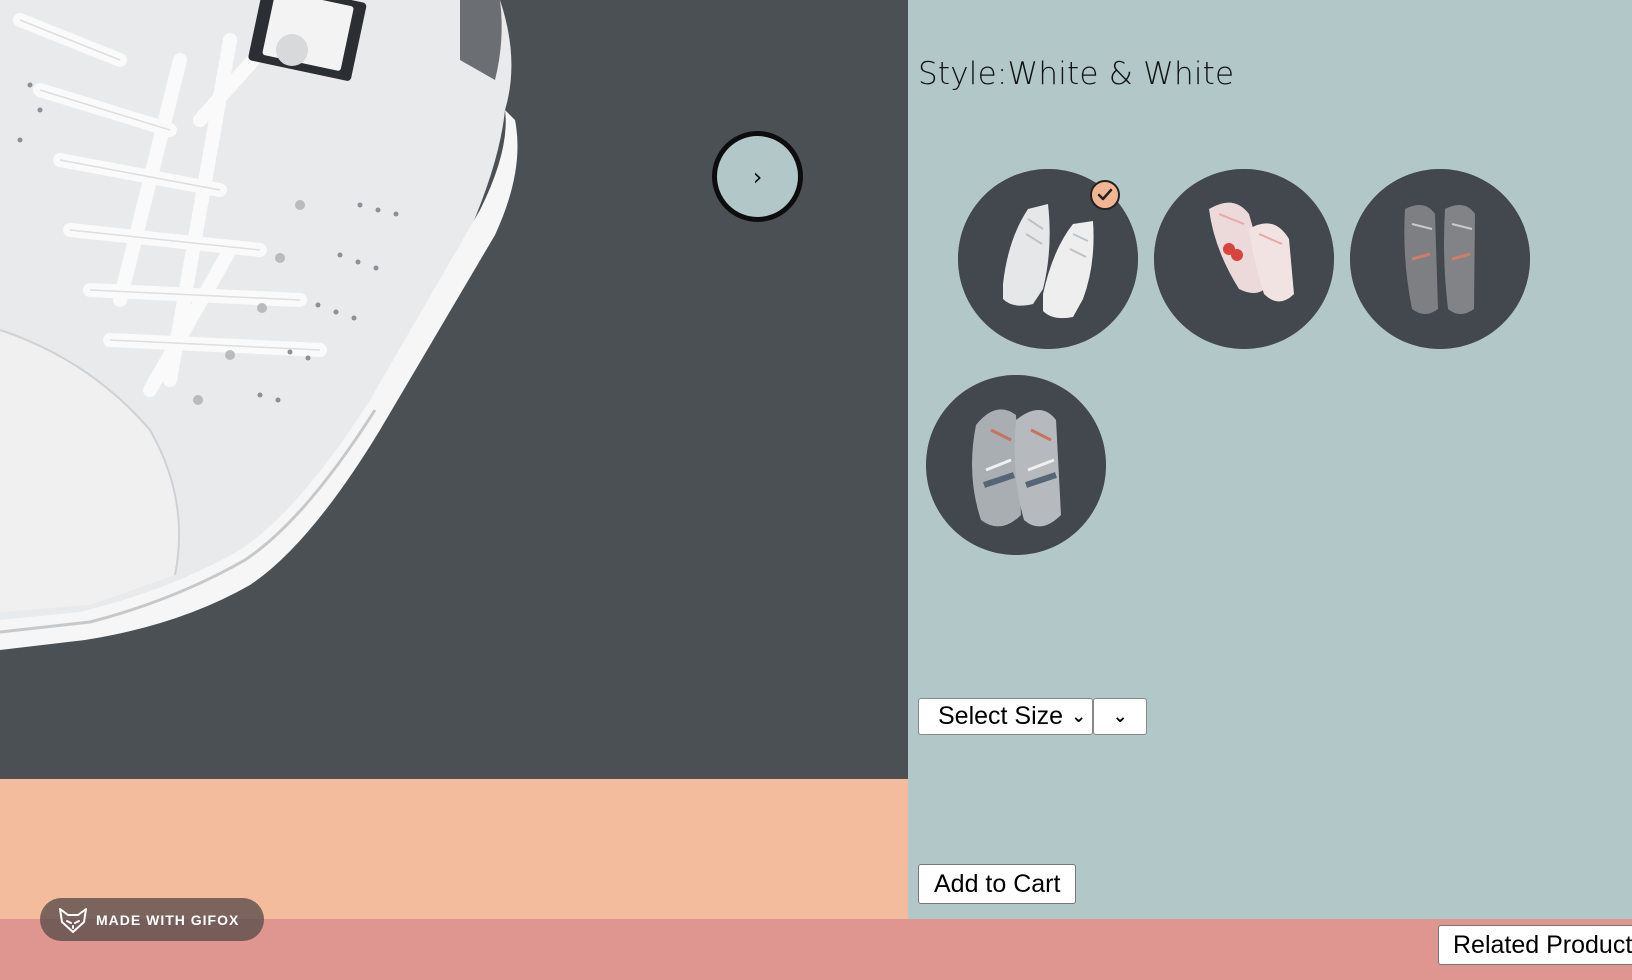 This screenshot has height=980, width=1632. What do you see at coordinates (1535, 945) in the screenshot?
I see `related-products-button: Related Products` at bounding box center [1535, 945].